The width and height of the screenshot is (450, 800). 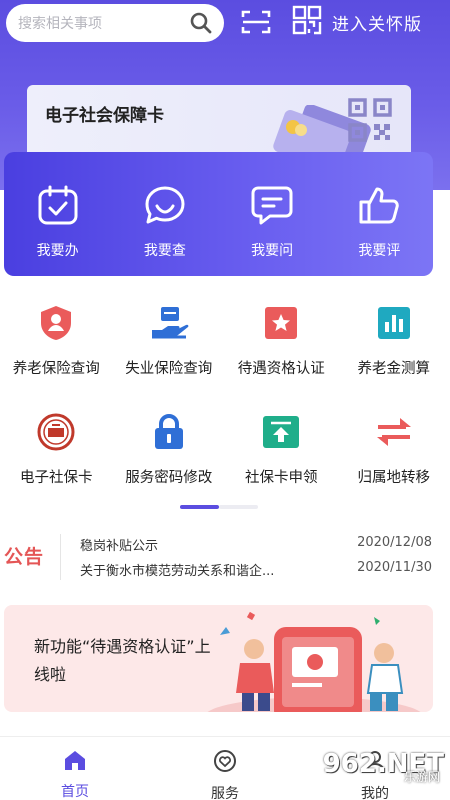 What do you see at coordinates (281, 432) in the screenshot?
I see `upload-card-icon` at bounding box center [281, 432].